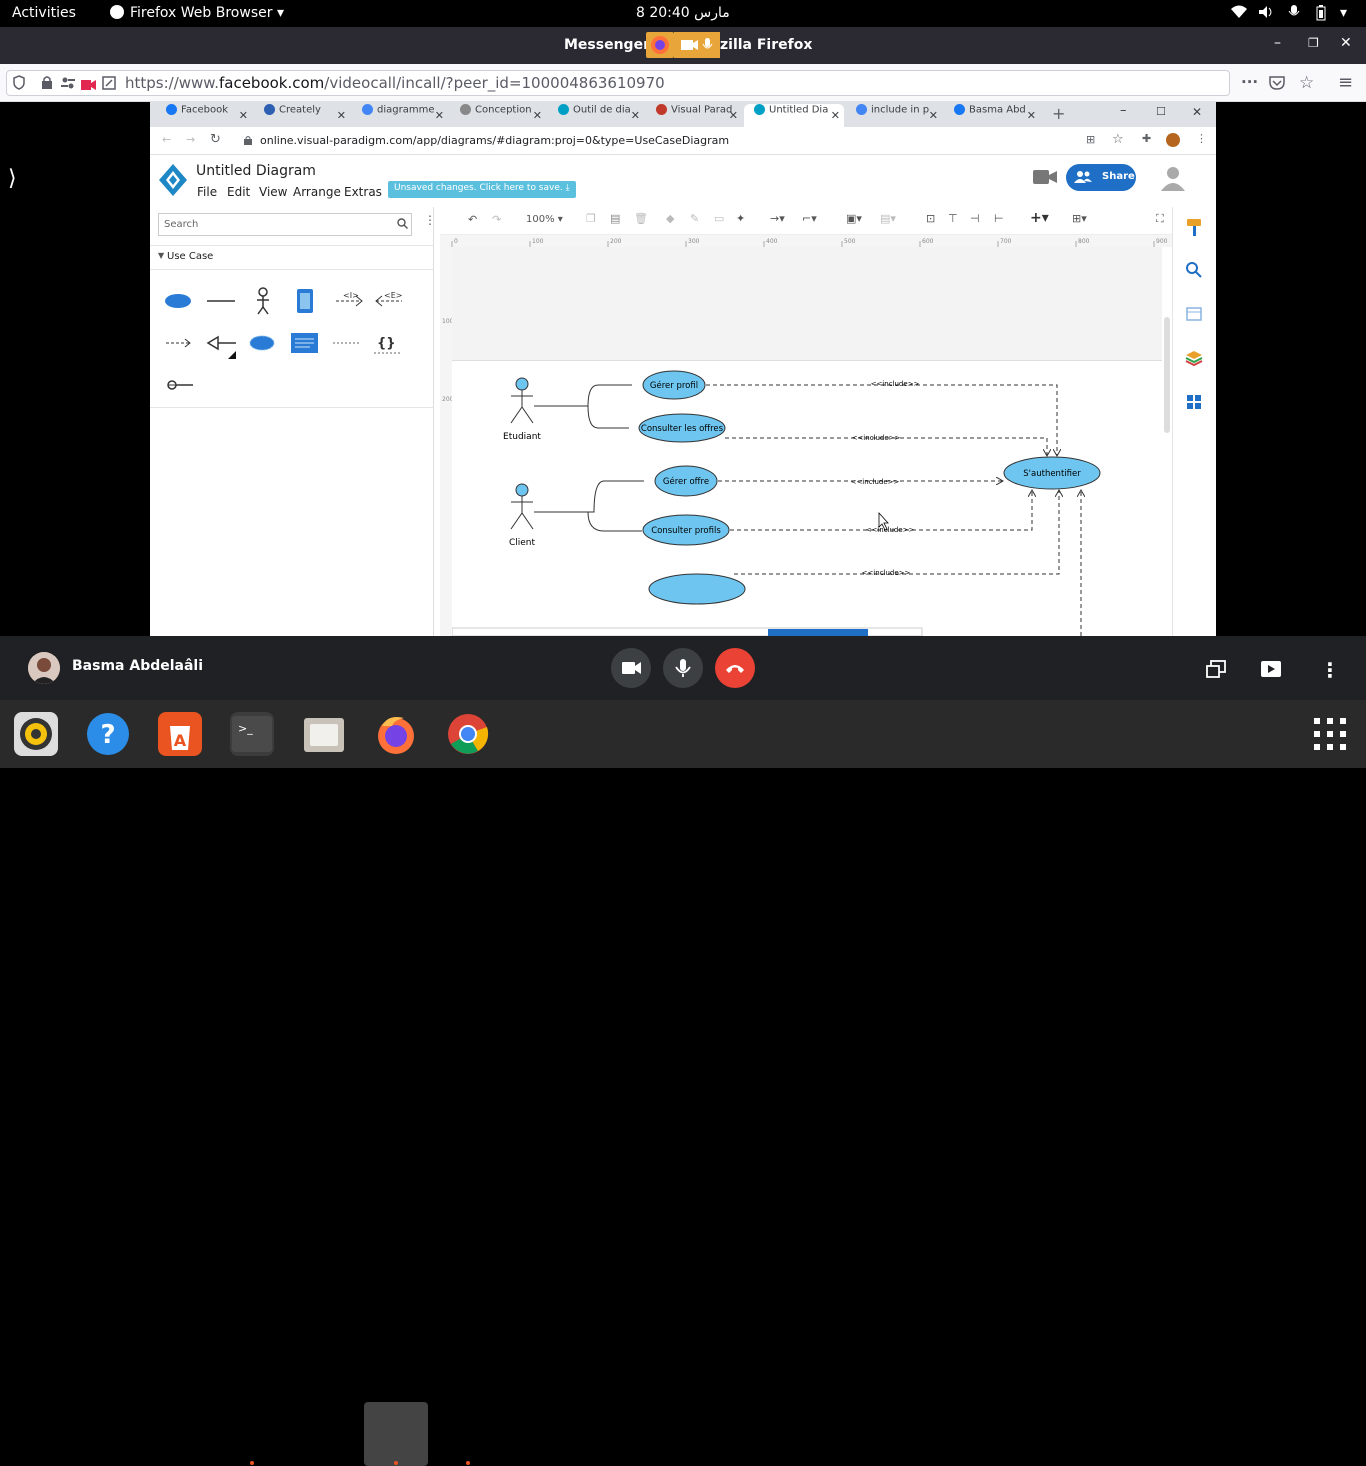 Image resolution: width=1366 pixels, height=1466 pixels. I want to click on undo-icon: ↶, so click(472, 219).